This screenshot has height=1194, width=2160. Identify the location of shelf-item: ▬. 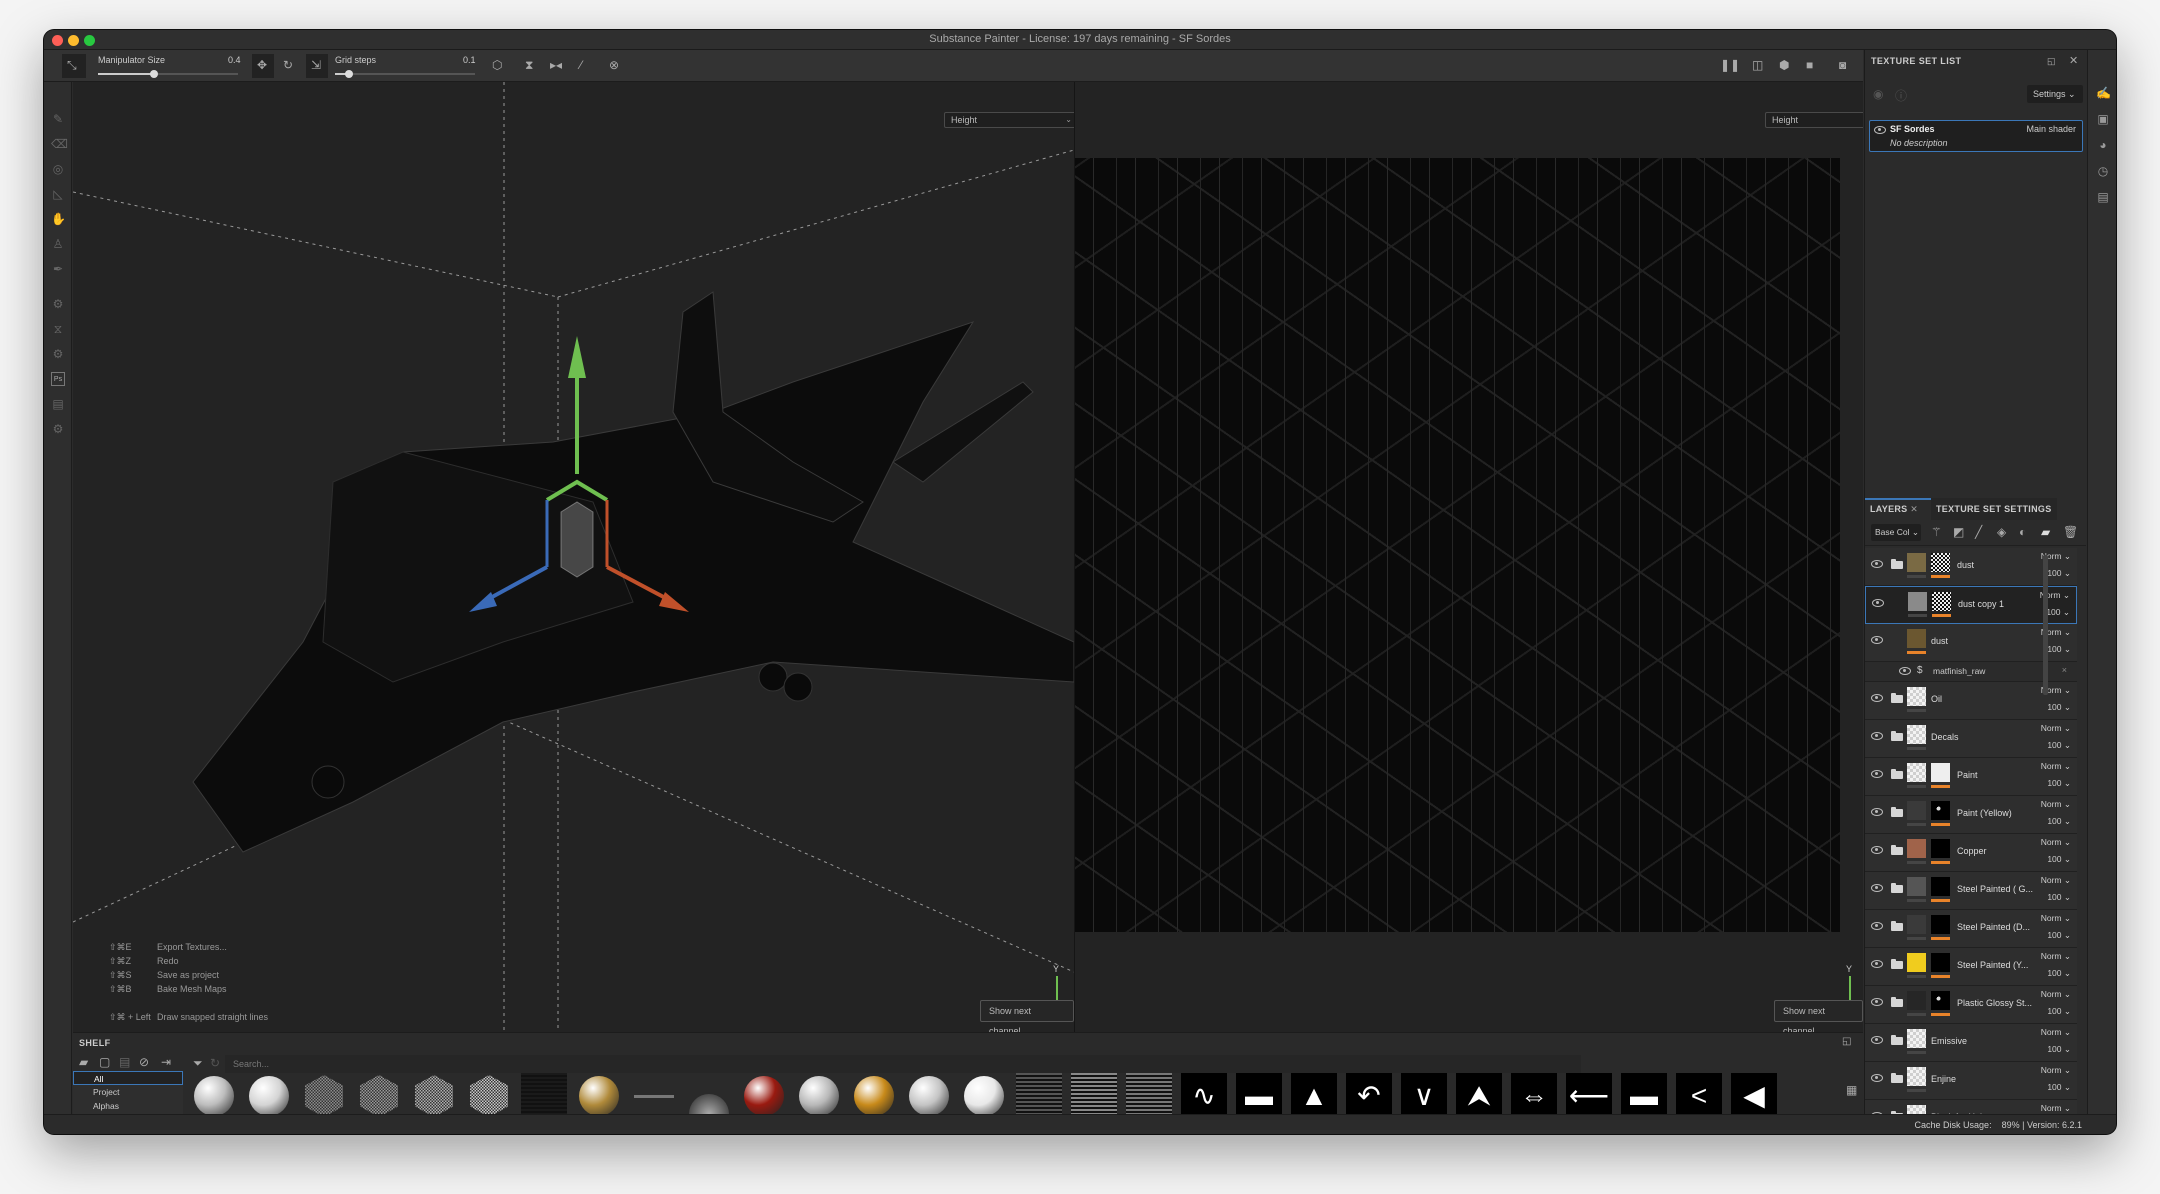
(1259, 1094).